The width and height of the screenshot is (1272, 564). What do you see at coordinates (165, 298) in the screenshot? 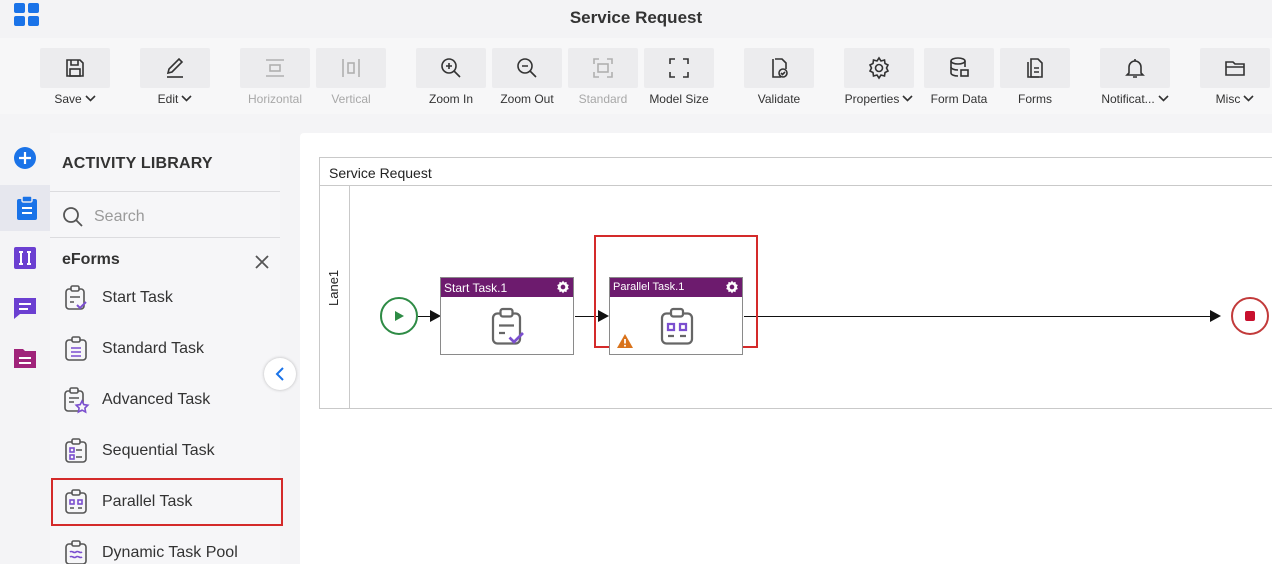
I see `library-item-start-task: Start Task` at bounding box center [165, 298].